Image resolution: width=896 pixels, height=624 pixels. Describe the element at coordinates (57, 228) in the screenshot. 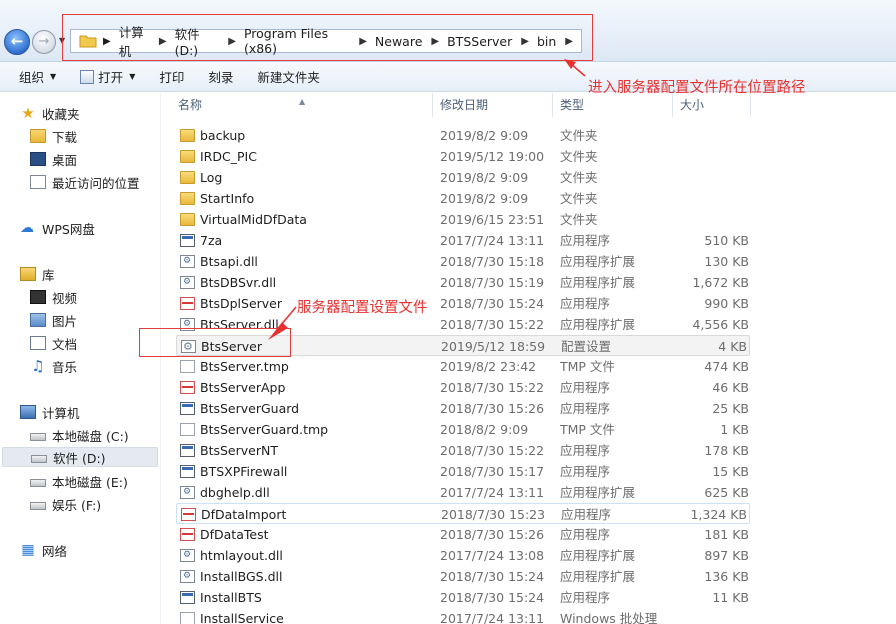

I see `nav-item-wps-cloud: ☁ WPS网盘` at that location.